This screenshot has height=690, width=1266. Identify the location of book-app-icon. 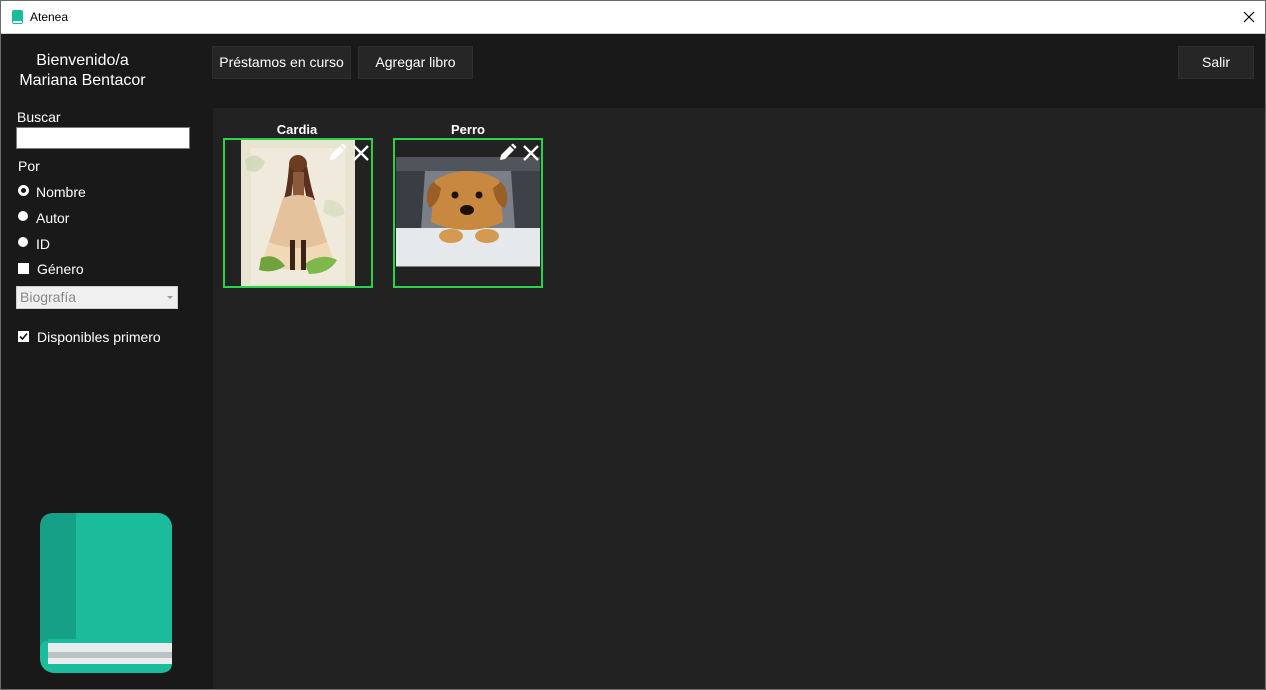
(17, 17).